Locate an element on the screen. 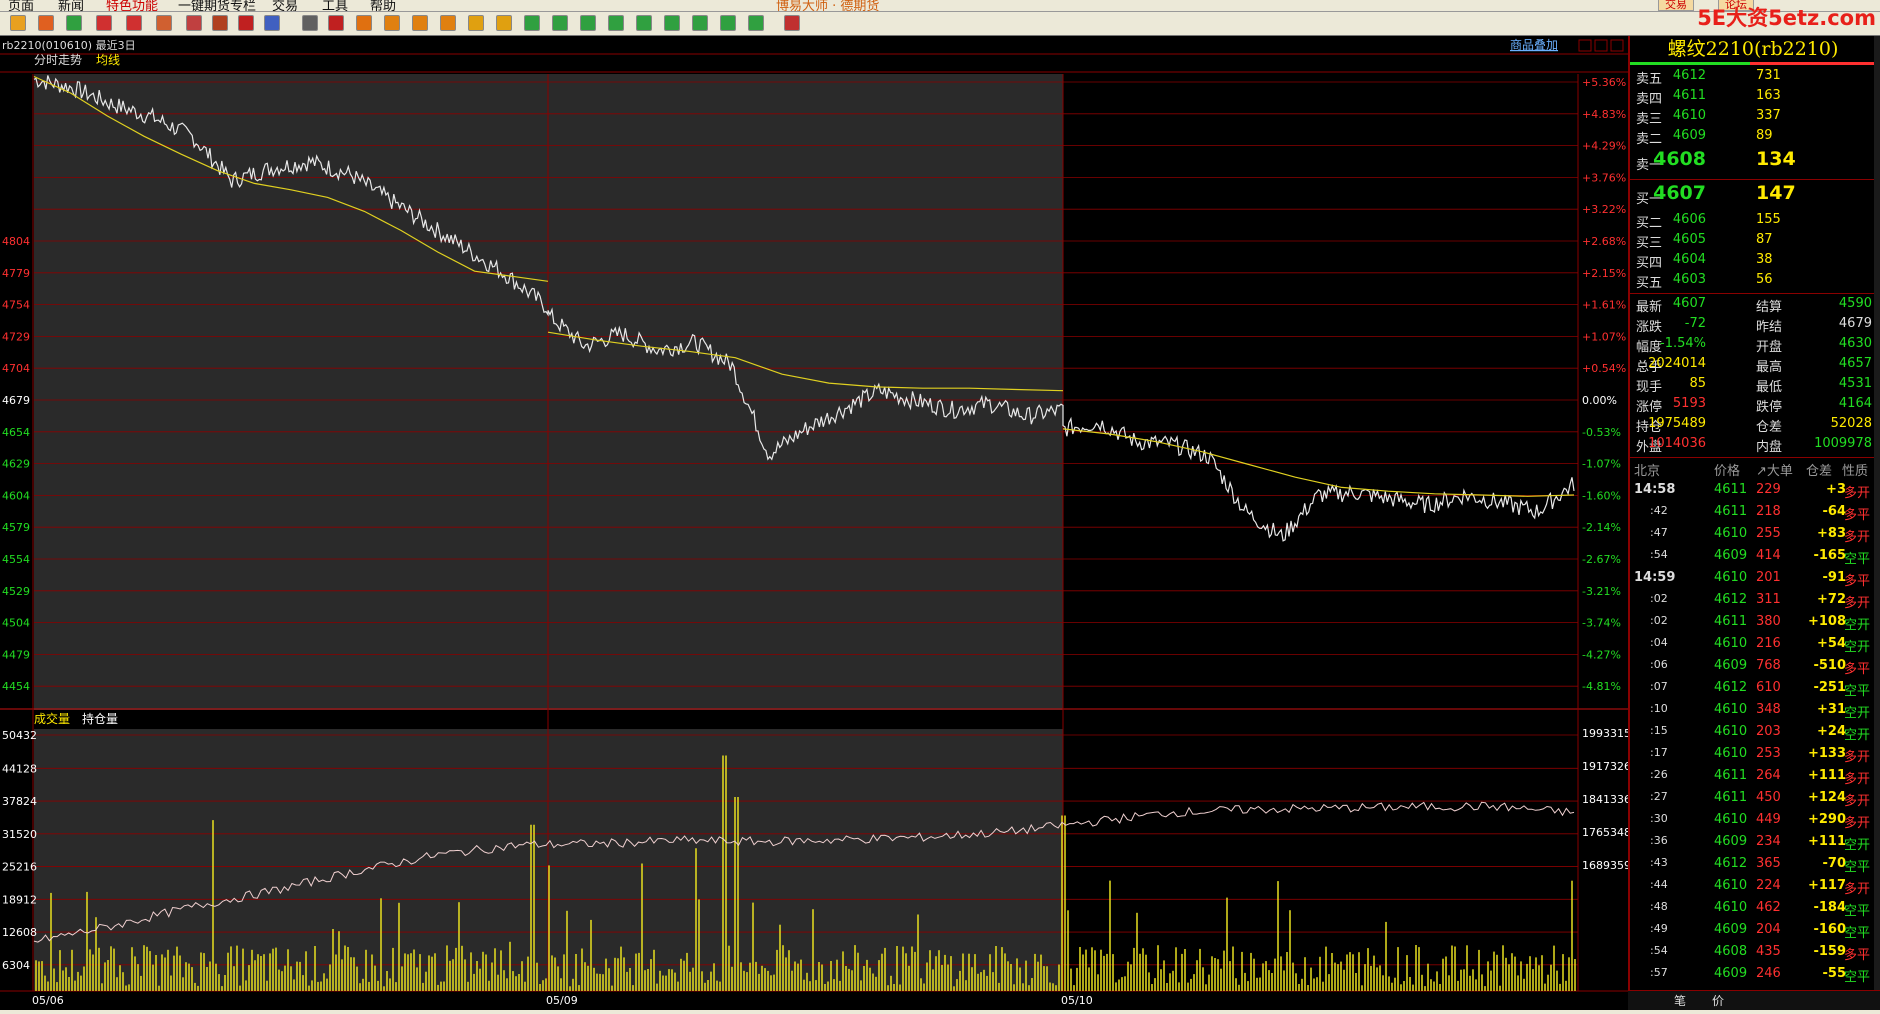  month-icon is located at coordinates (448, 23).